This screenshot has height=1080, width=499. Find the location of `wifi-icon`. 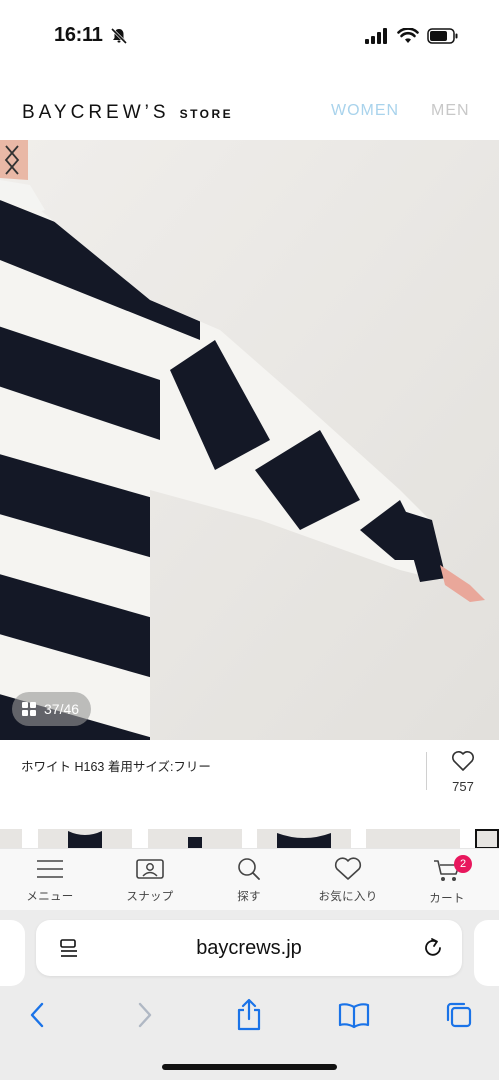

wifi-icon is located at coordinates (408, 35).